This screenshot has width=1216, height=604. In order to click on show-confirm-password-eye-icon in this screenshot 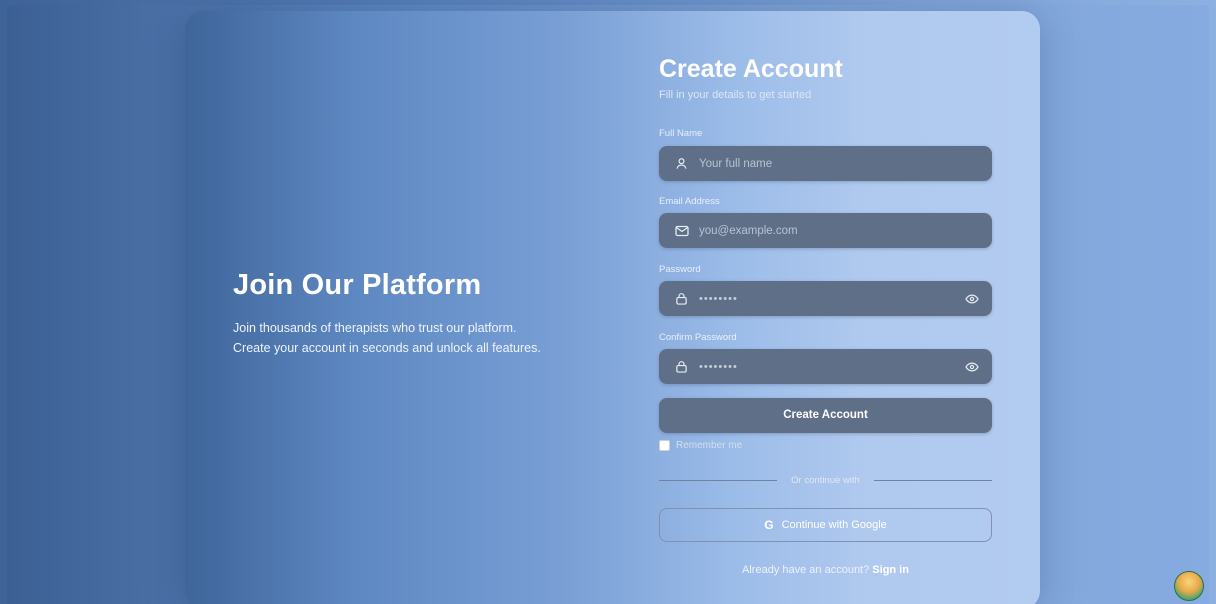, I will do `click(972, 367)`.